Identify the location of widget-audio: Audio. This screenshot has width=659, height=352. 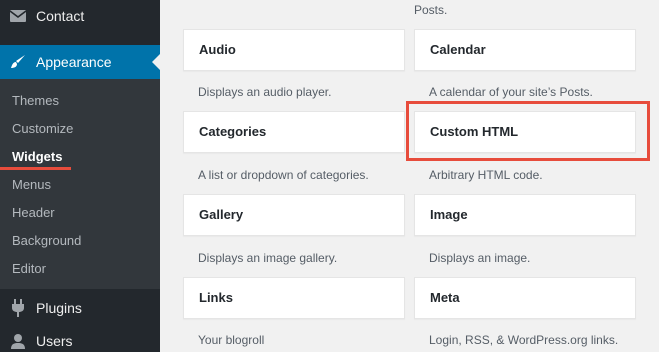
(294, 50).